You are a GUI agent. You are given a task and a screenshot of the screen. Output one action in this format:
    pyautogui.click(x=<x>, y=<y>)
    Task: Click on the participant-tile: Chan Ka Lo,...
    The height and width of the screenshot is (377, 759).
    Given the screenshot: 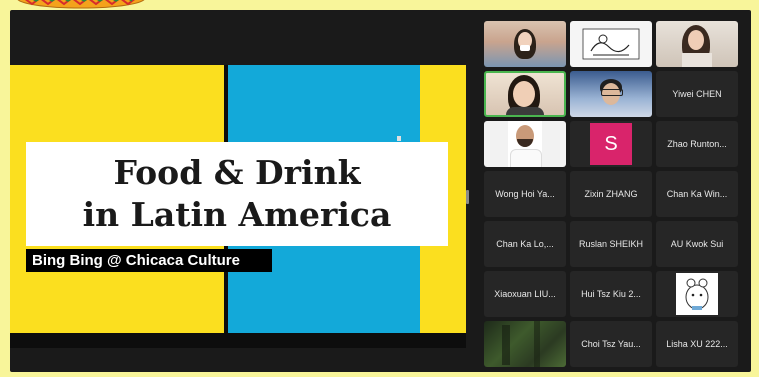 What is the action you would take?
    pyautogui.click(x=525, y=244)
    